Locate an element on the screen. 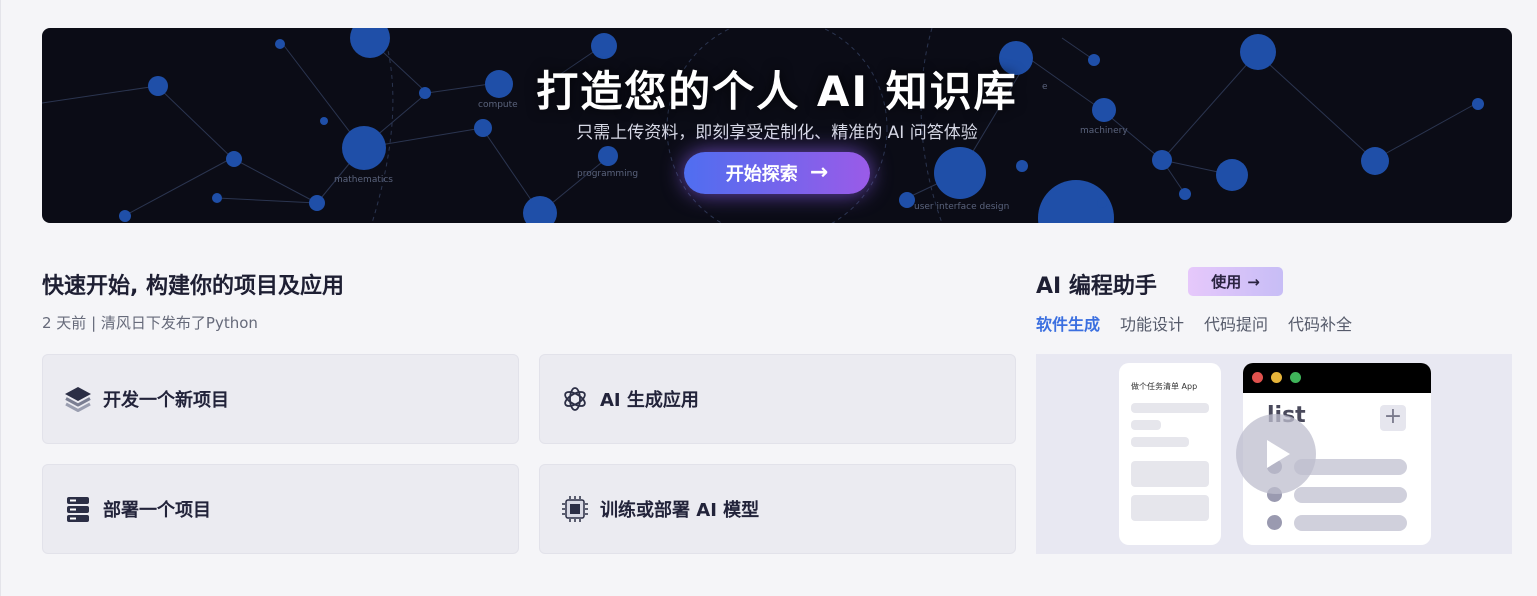 The height and width of the screenshot is (596, 1537). phone-mockup: 做个任务清单 App is located at coordinates (1170, 454).